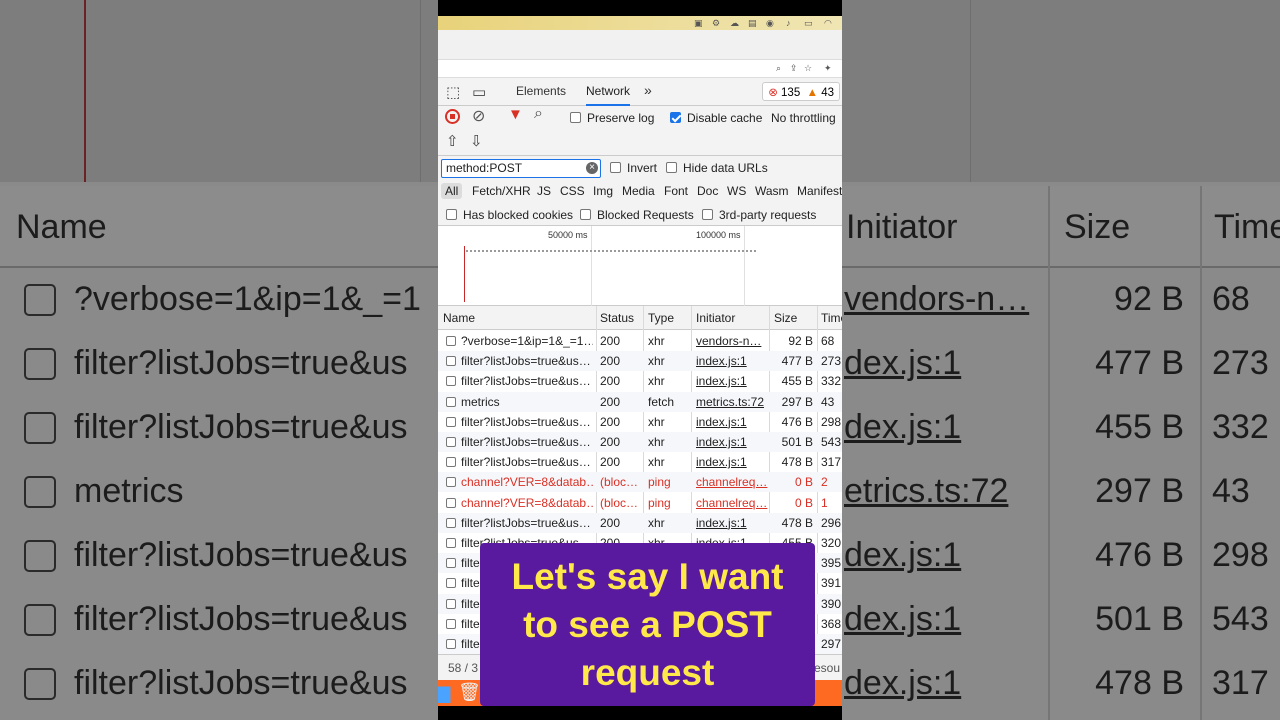 Image resolution: width=1280 pixels, height=720 pixels. I want to click on clear-filter-icon: ×, so click(592, 168).